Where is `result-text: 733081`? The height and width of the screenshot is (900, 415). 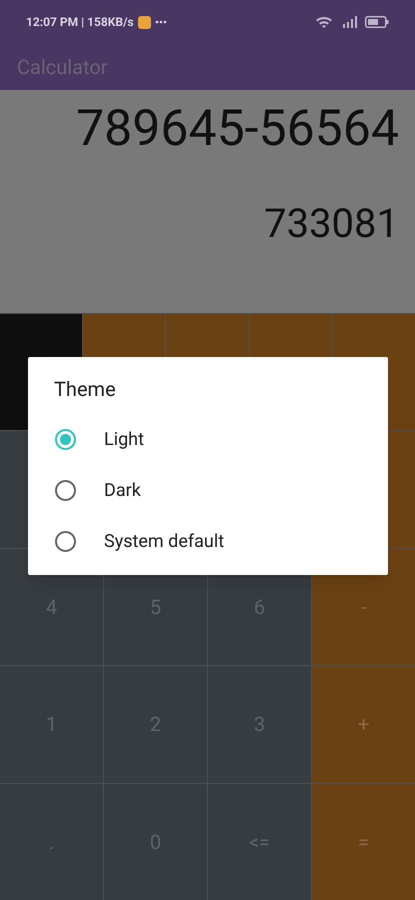
result-text: 733081 is located at coordinates (331, 224).